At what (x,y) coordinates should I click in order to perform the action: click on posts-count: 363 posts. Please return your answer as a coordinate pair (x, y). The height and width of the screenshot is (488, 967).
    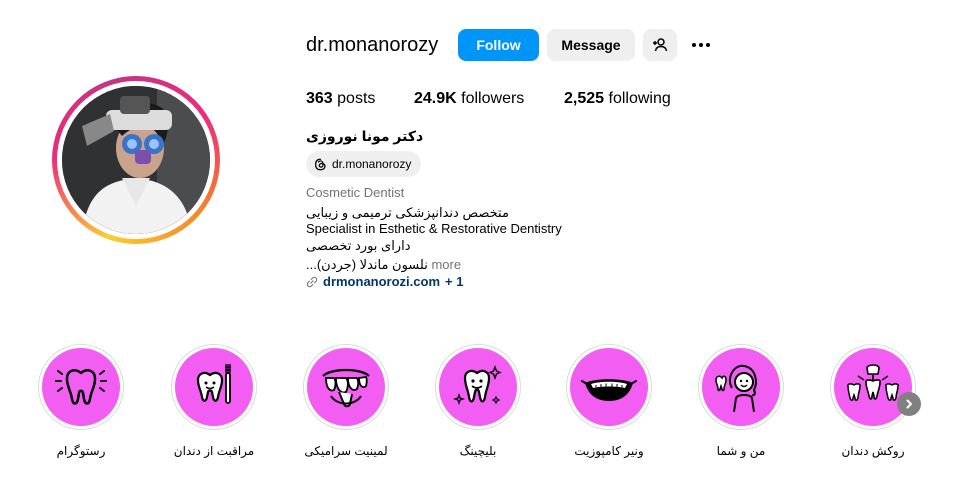
    Looking at the image, I should click on (340, 99).